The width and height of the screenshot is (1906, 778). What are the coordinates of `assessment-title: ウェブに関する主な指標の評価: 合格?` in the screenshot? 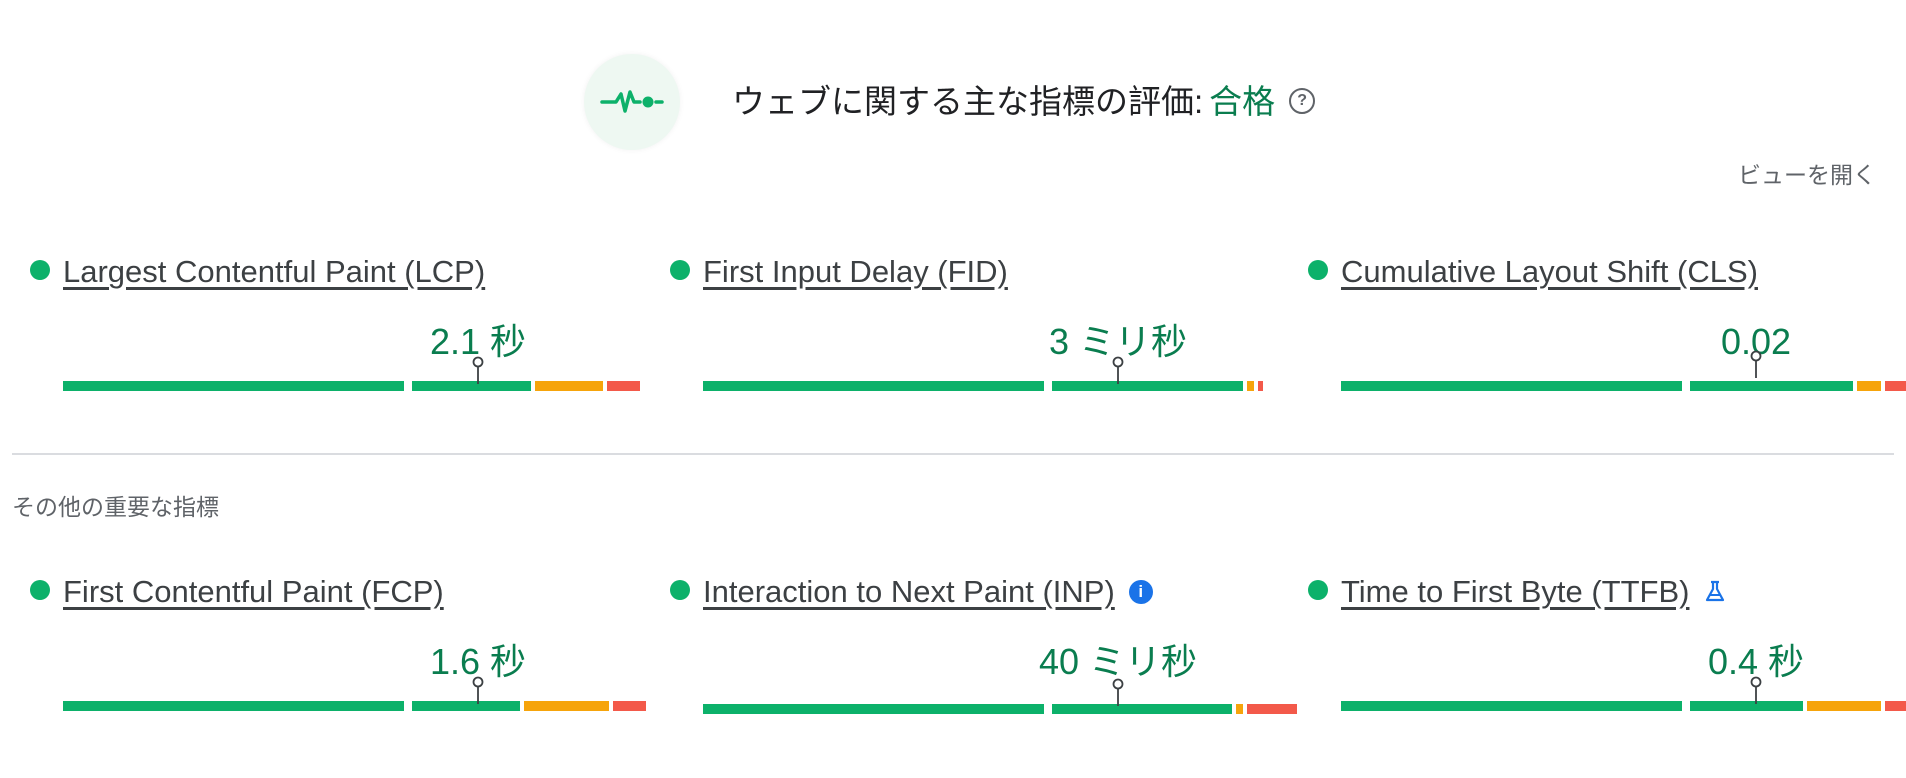 It's located at (1024, 102).